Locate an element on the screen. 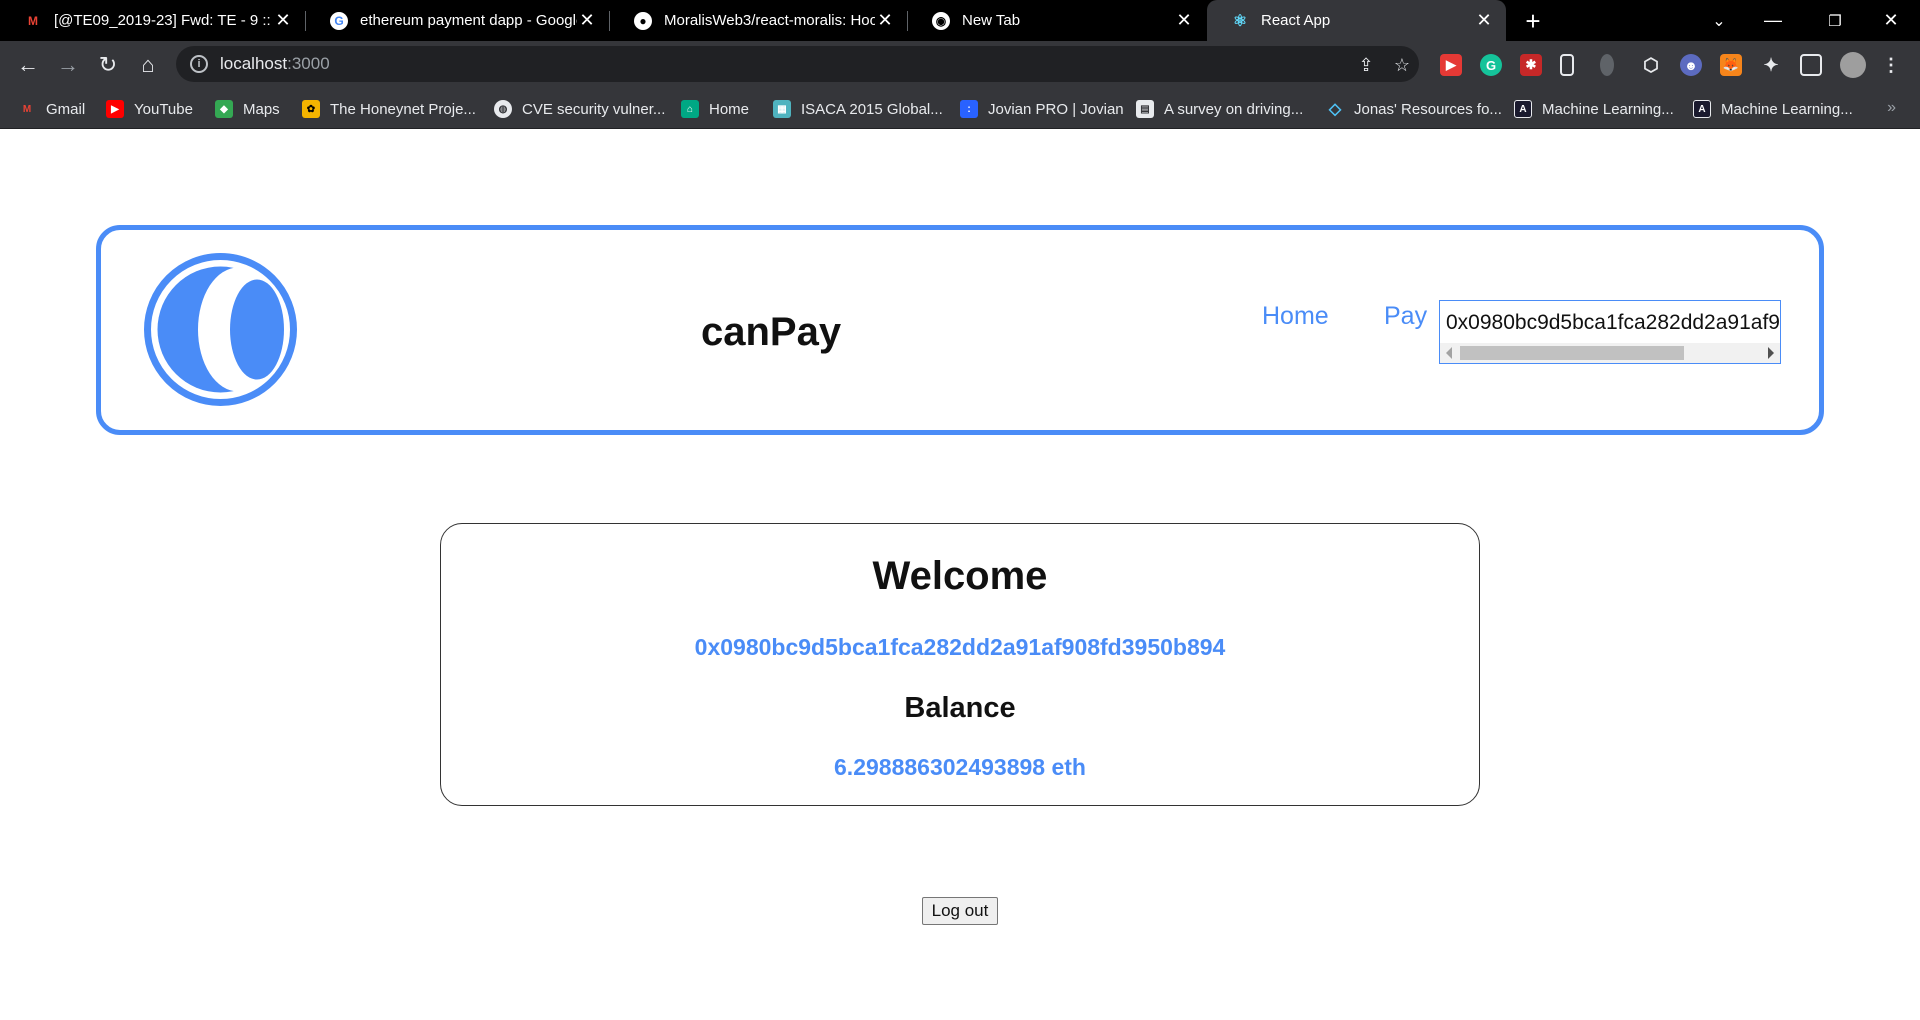 This screenshot has width=1920, height=1020. scroll-left-icon is located at coordinates (1449, 353).